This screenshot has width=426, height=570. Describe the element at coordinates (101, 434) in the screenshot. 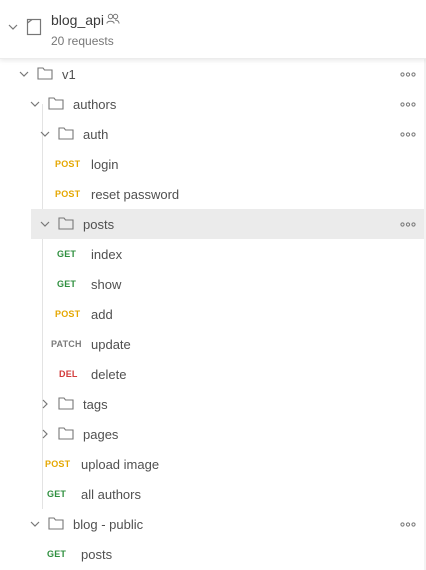

I see `folder-label: pages` at that location.